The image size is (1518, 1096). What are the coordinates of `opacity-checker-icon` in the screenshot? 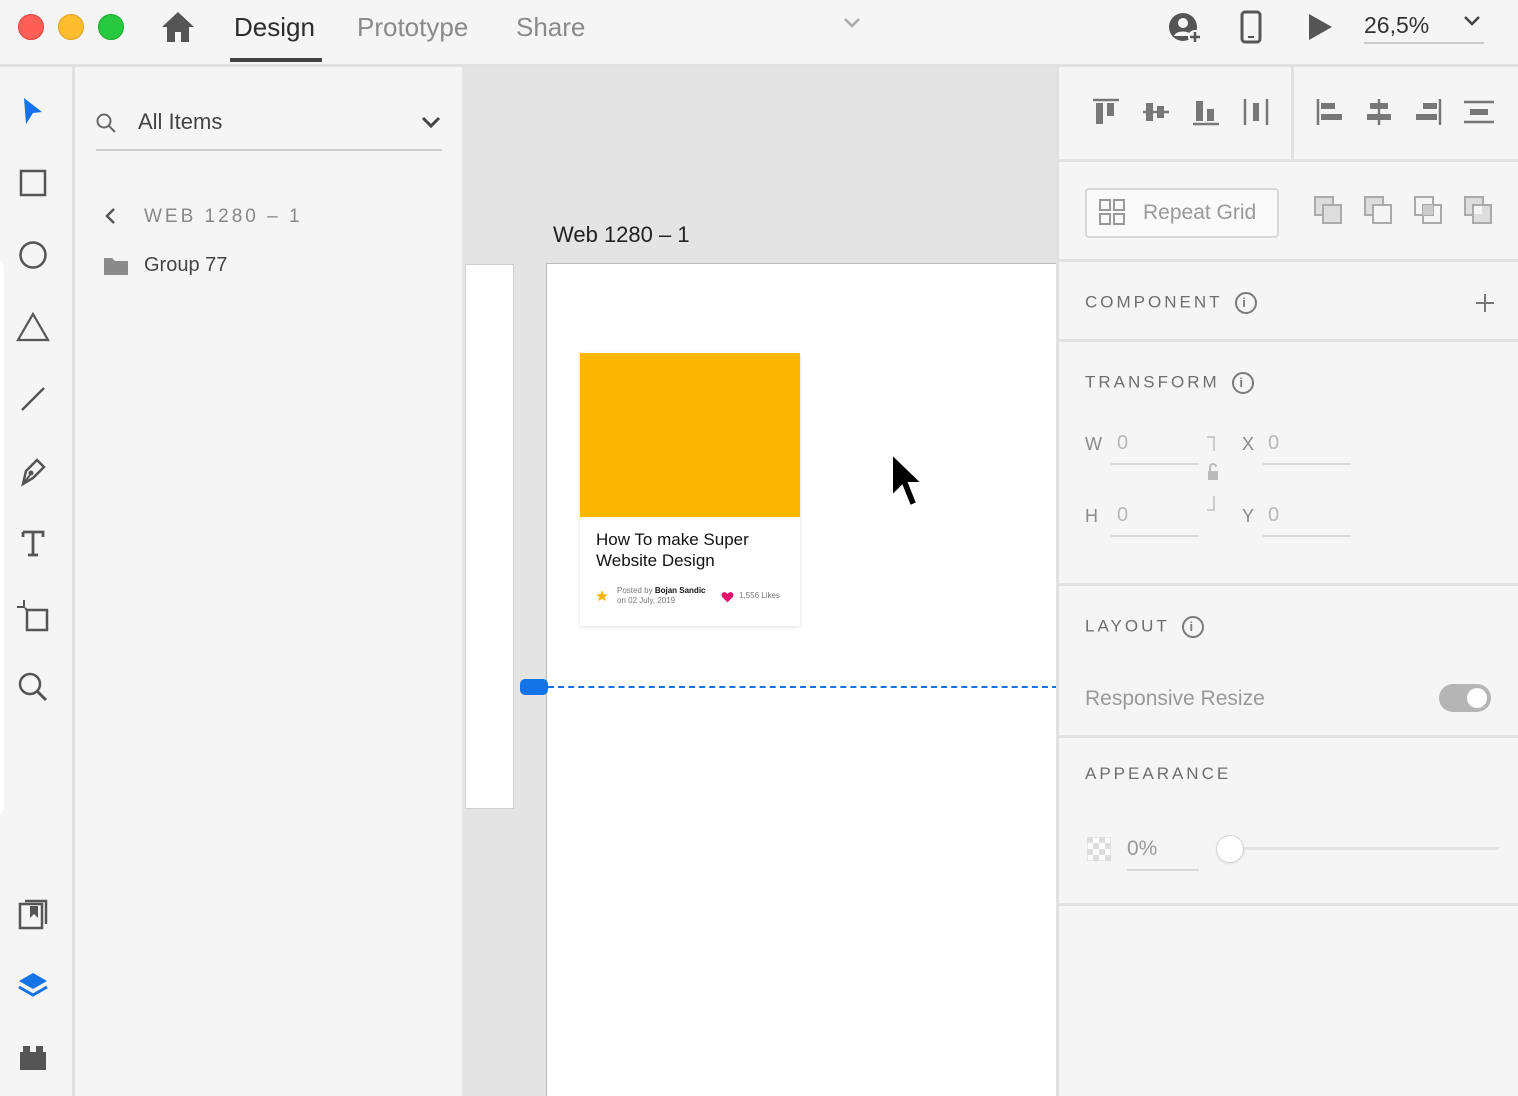 It's located at (1099, 851).